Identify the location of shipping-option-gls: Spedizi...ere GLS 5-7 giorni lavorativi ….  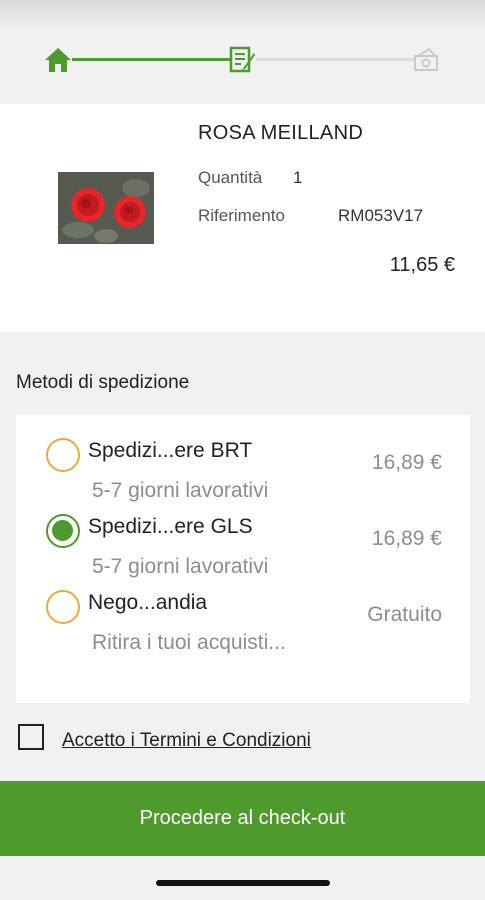
(243, 549).